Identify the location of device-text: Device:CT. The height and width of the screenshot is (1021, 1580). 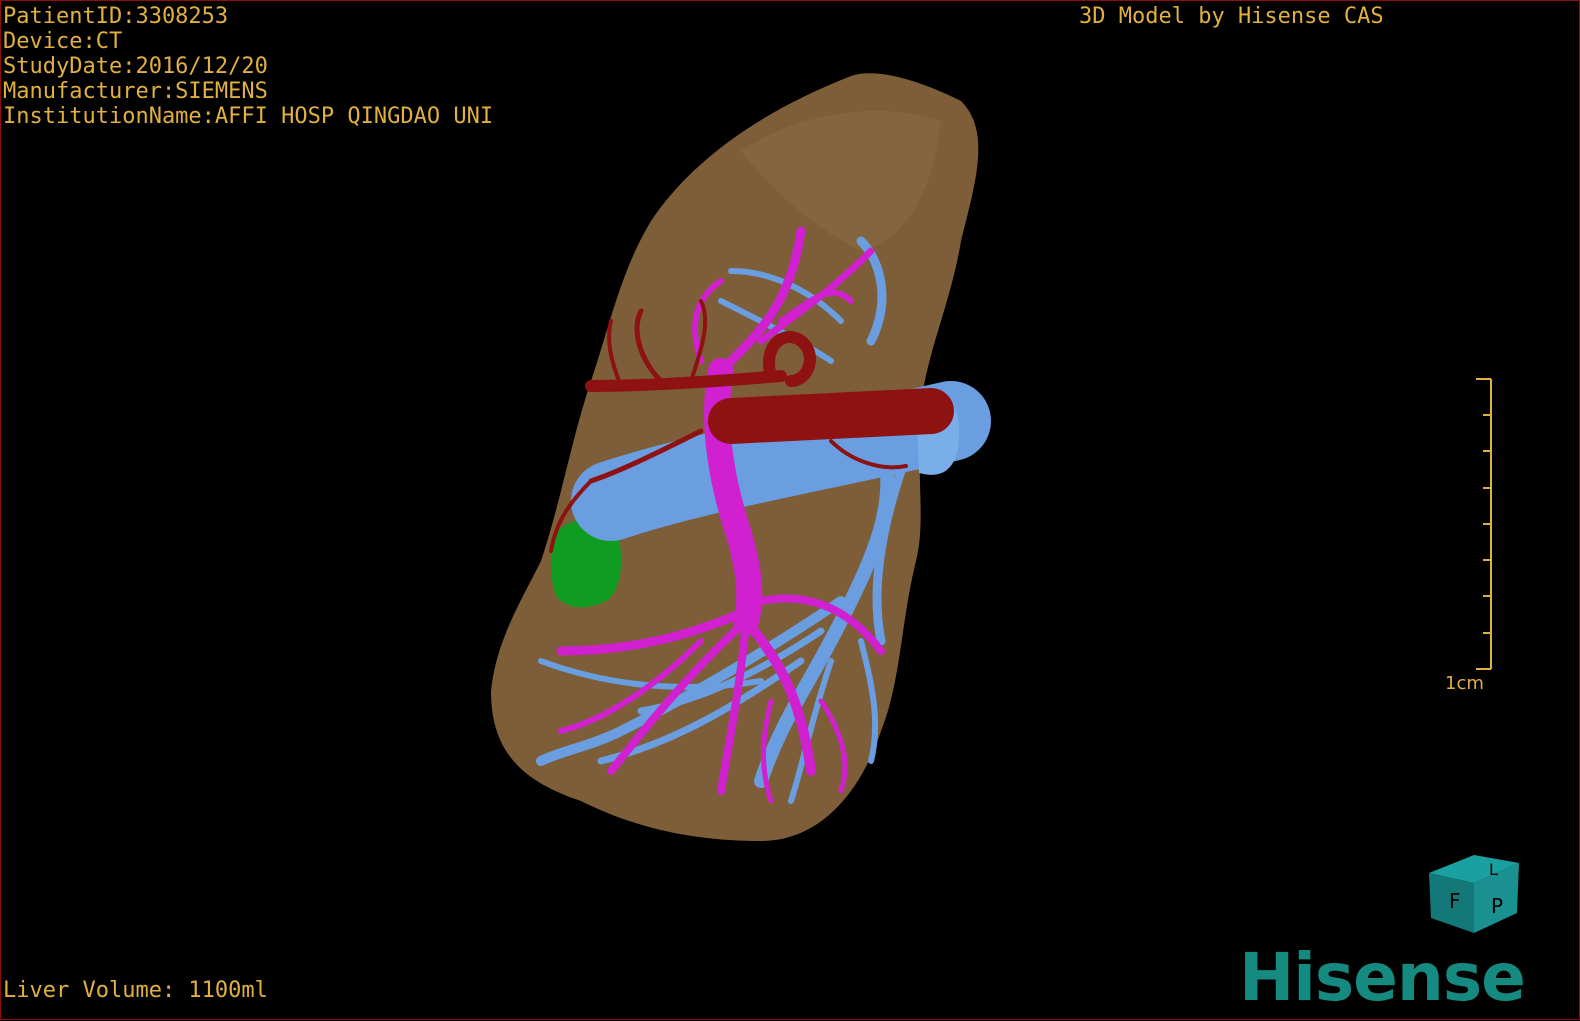
(63, 41).